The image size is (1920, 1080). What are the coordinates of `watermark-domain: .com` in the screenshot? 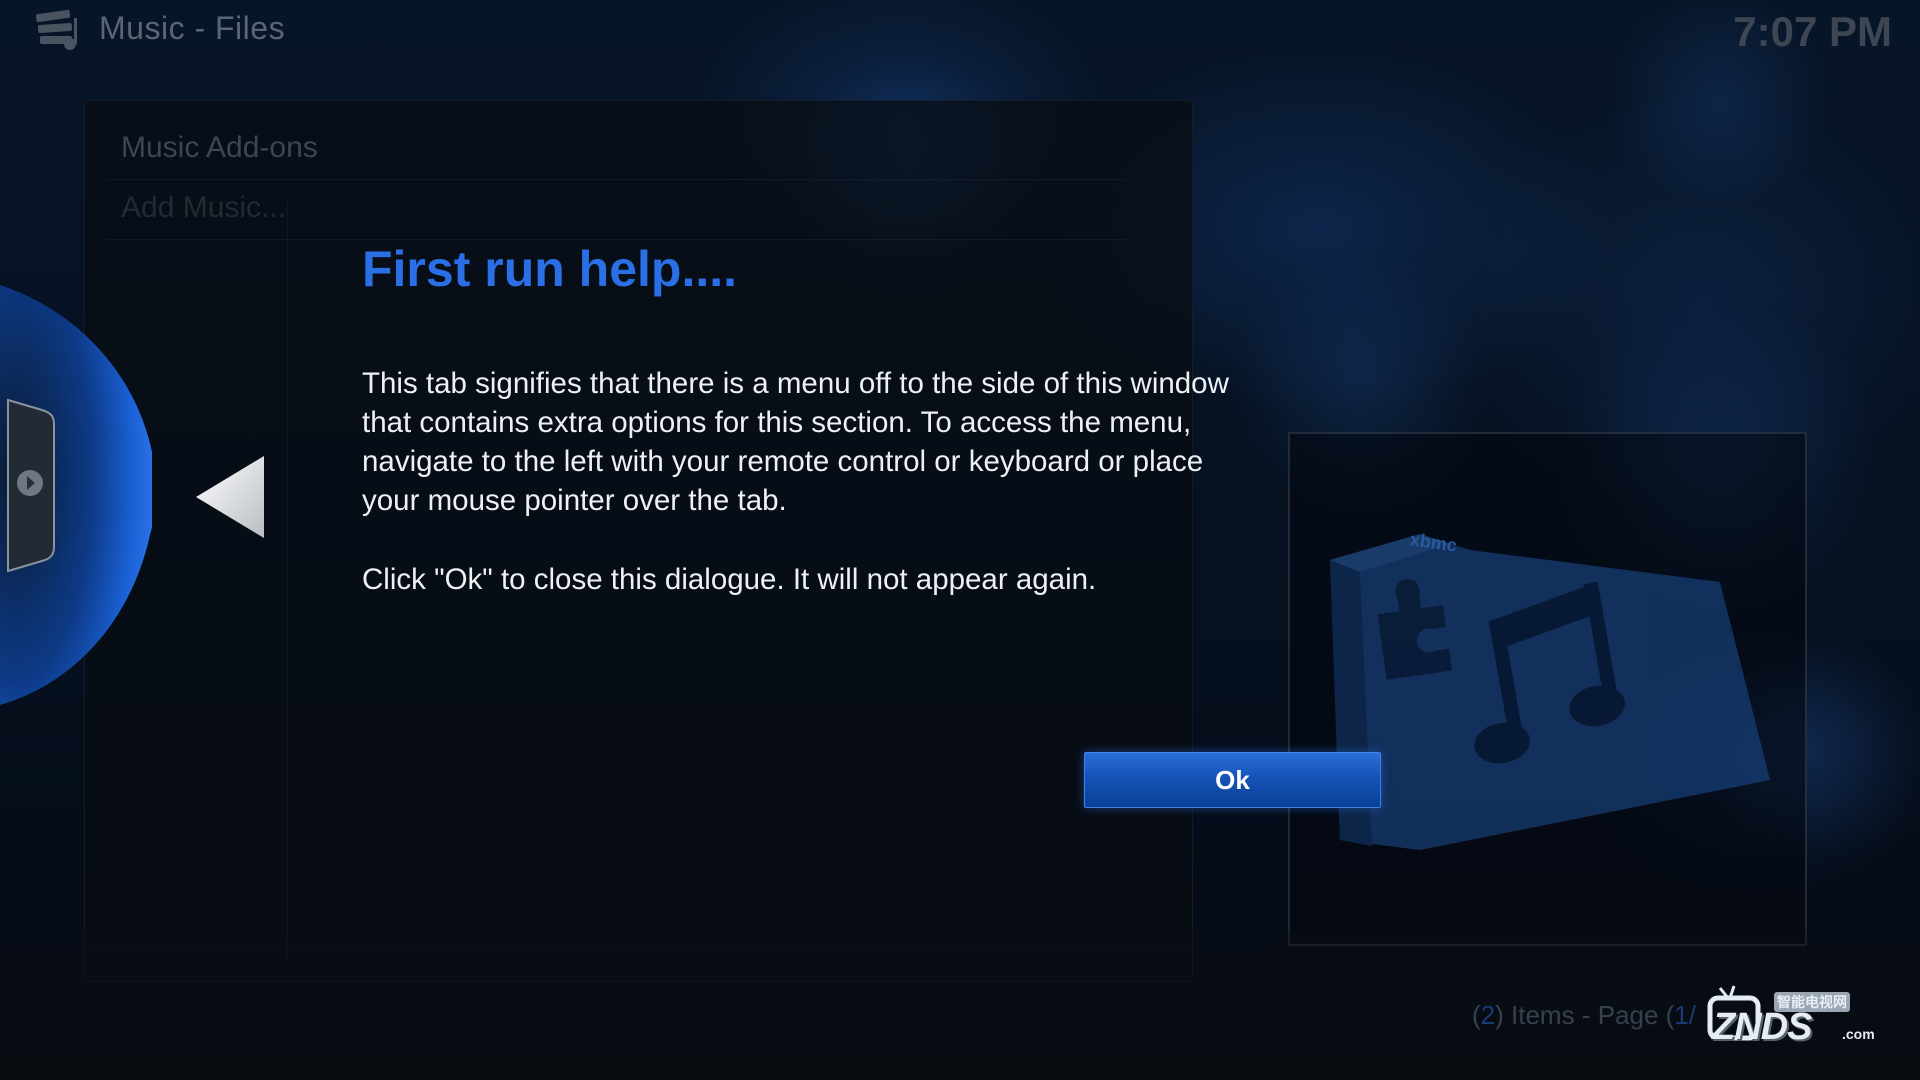 It's located at (1858, 1034).